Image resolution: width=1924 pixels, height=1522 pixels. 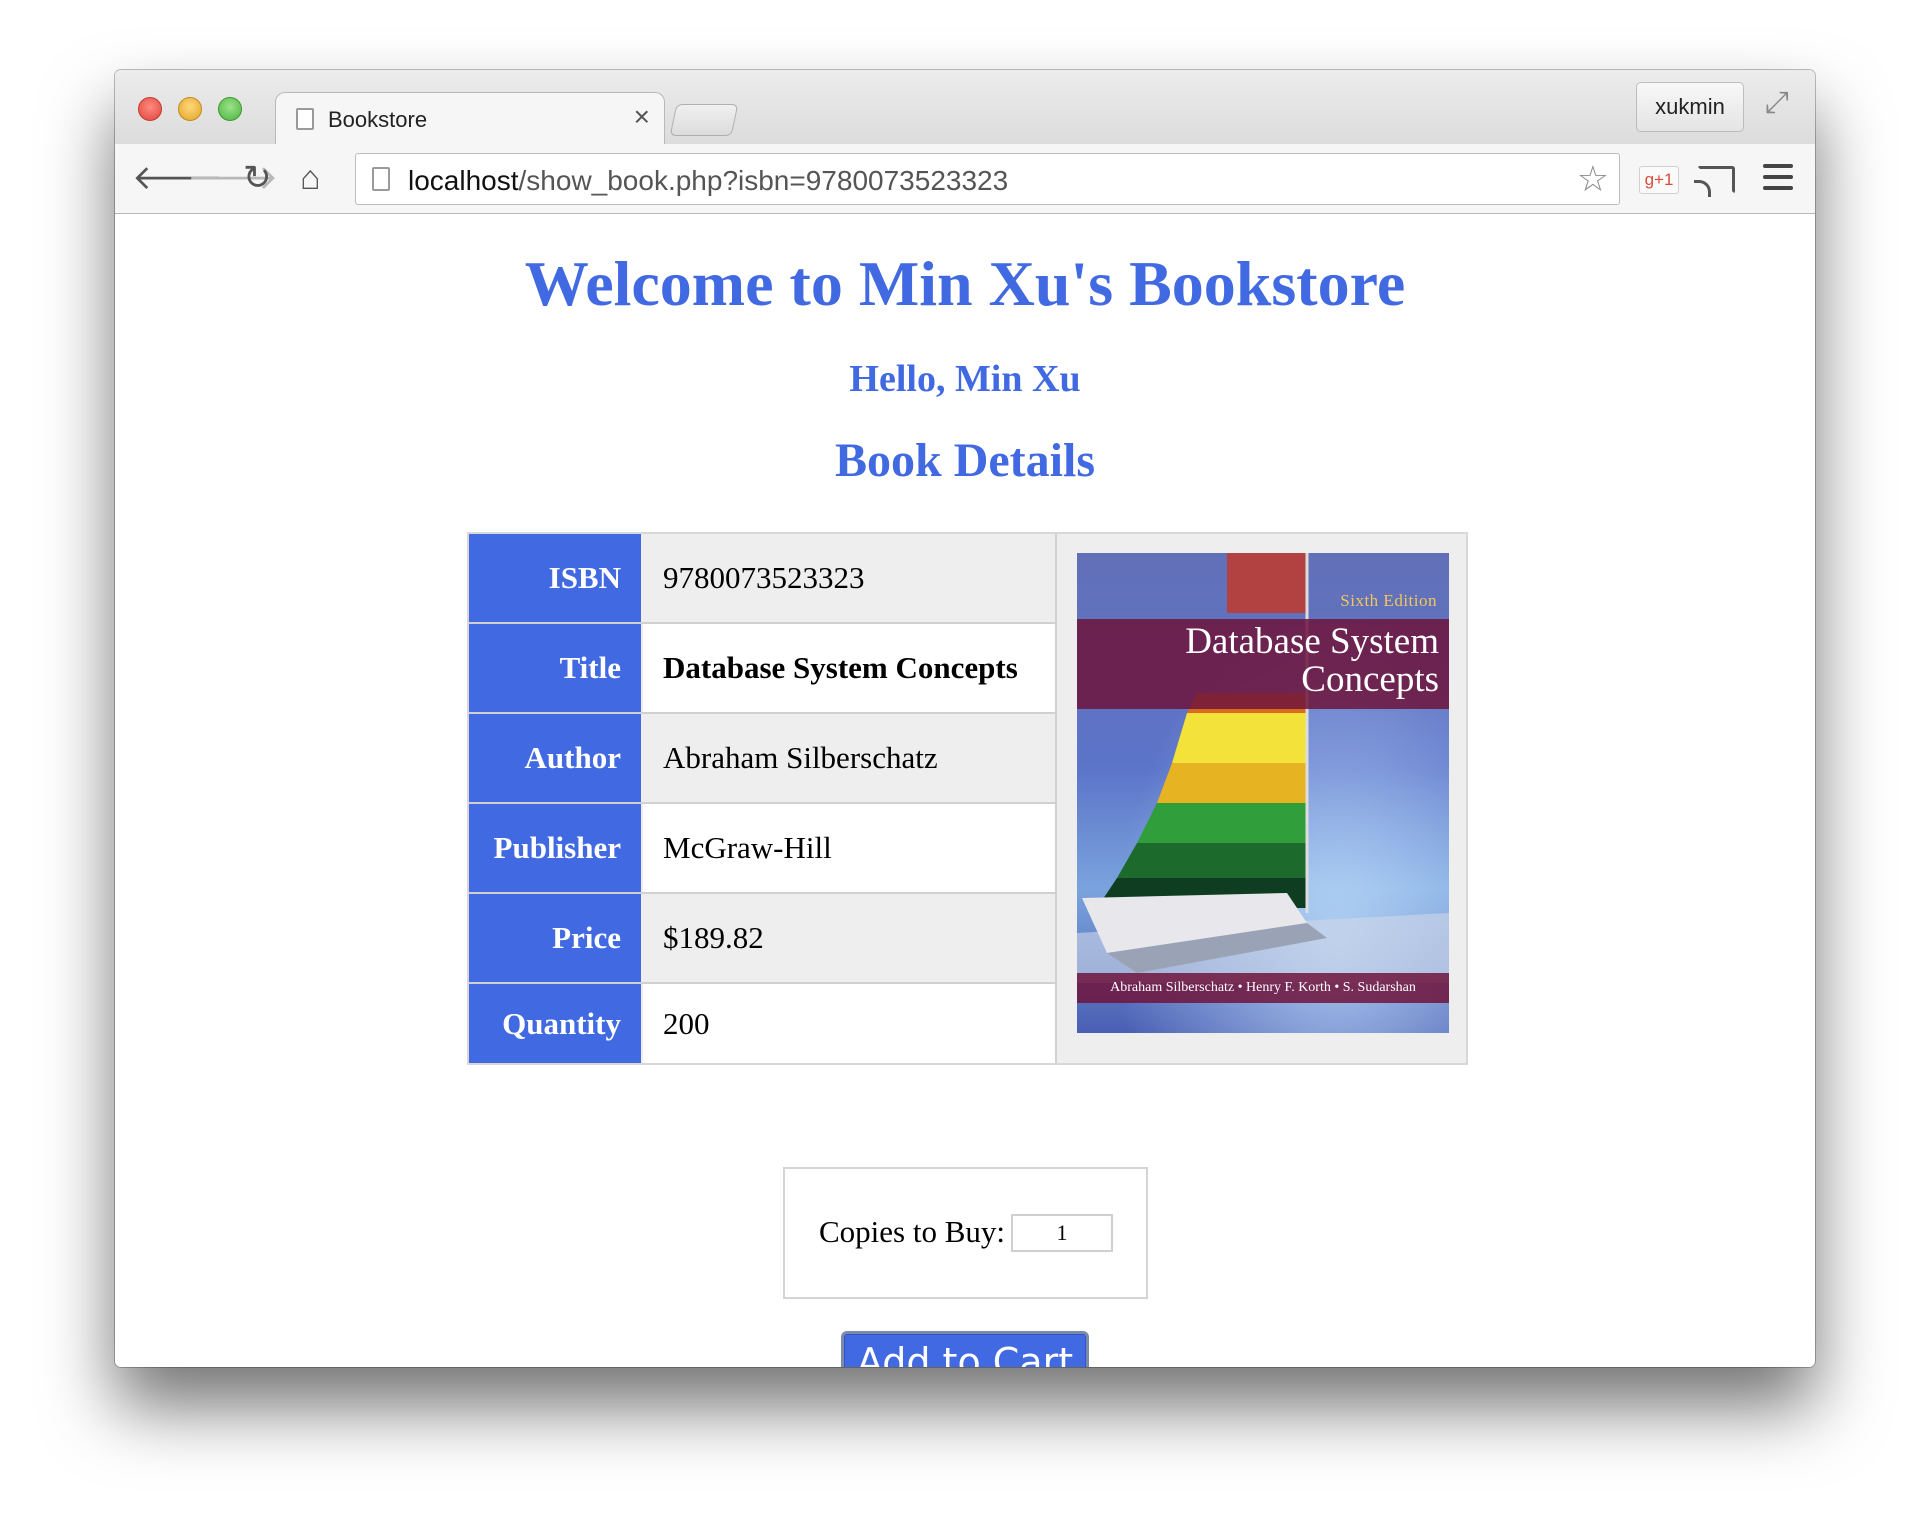 I want to click on tab-title: Bookstore, so click(x=378, y=119).